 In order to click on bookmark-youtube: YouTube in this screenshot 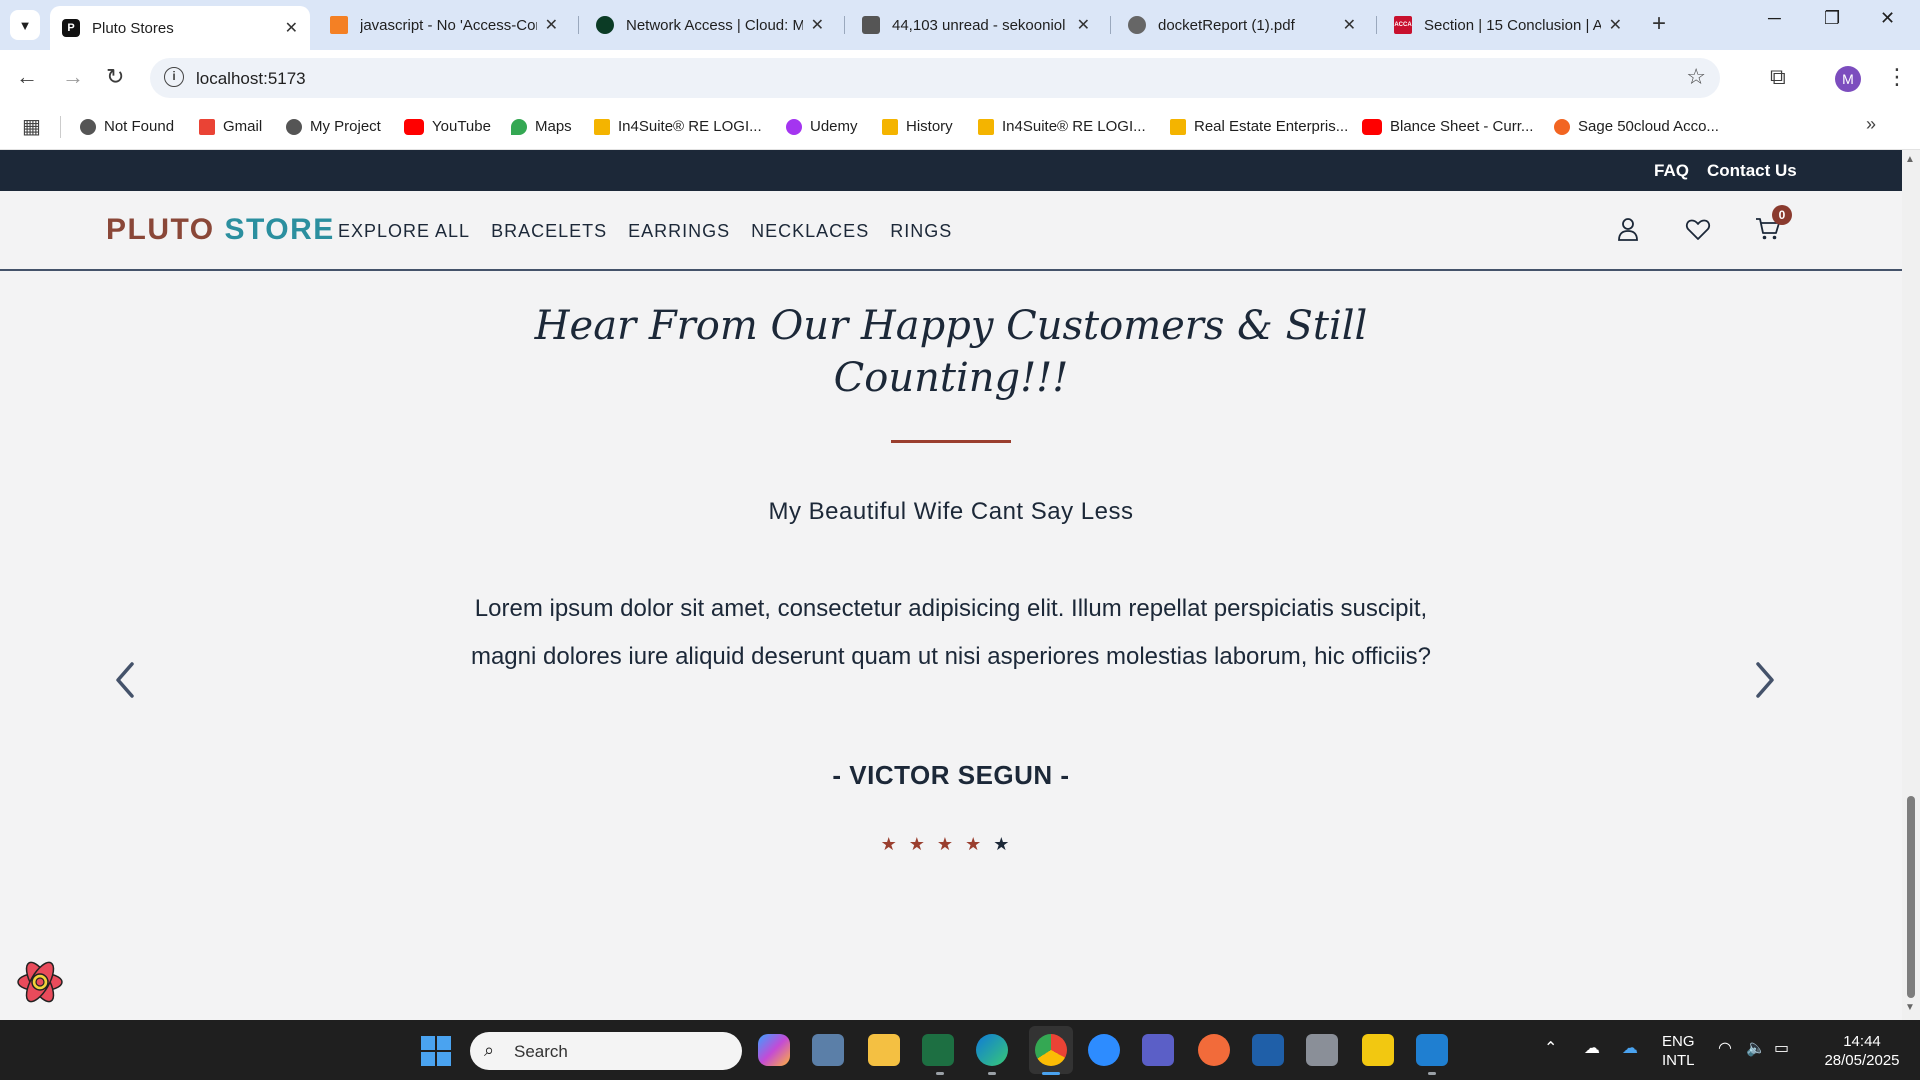, I will do `click(447, 126)`.